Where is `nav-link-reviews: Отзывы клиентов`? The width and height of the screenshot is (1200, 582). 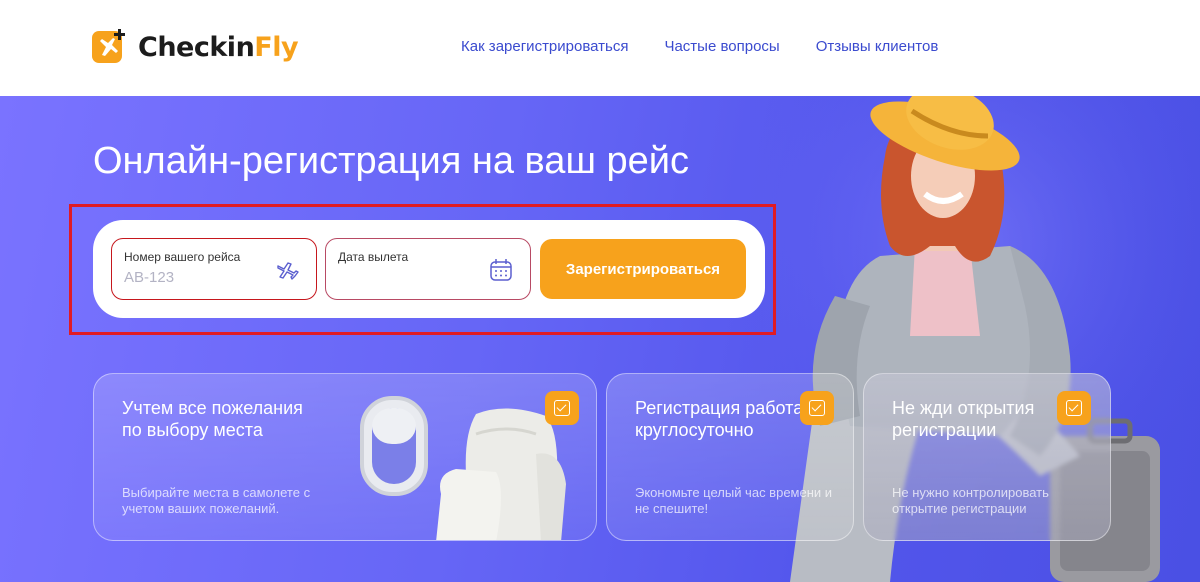
nav-link-reviews: Отзывы клиентов is located at coordinates (877, 46).